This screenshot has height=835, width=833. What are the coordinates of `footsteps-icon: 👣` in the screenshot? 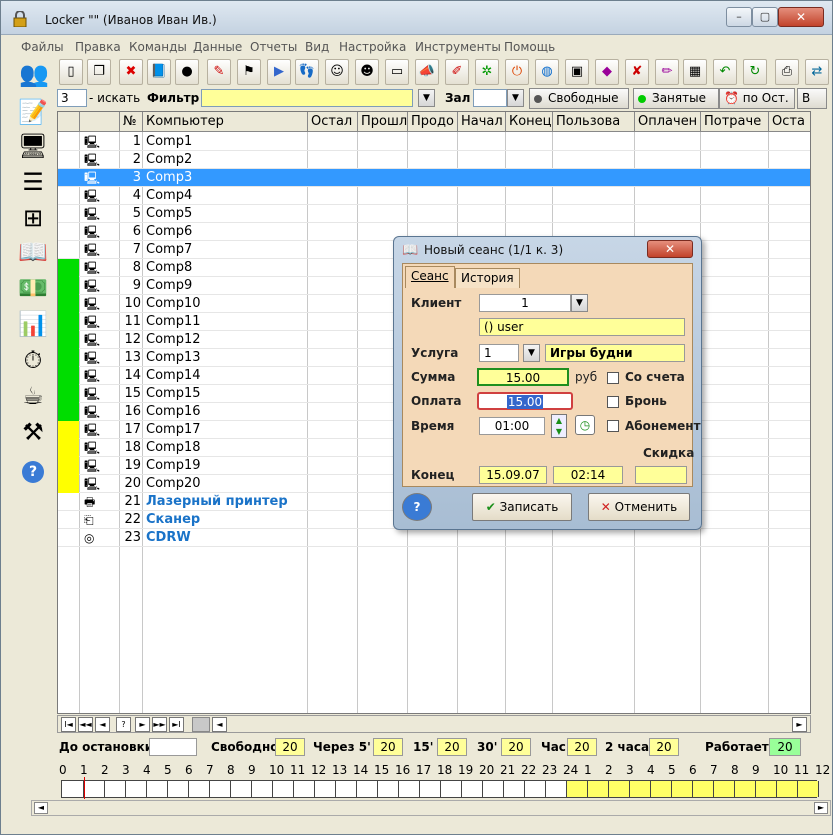 It's located at (307, 72).